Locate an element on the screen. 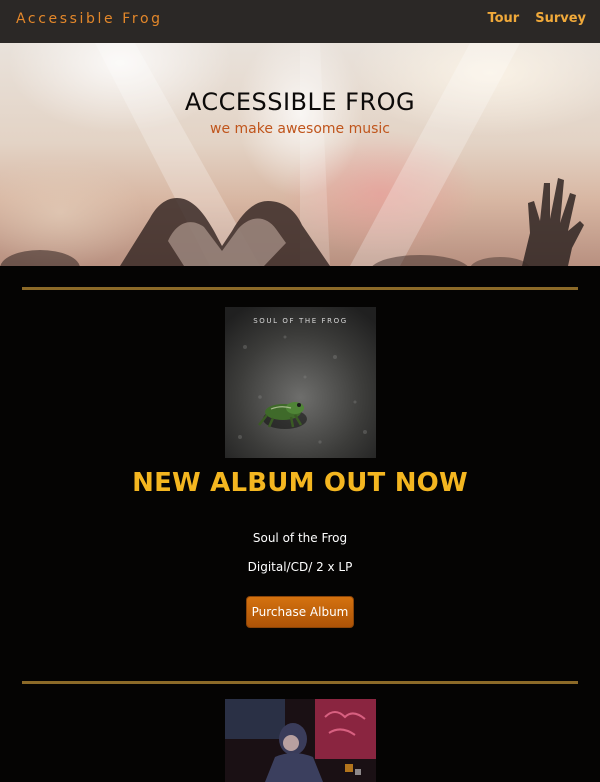 This screenshot has height=782, width=600. purchase-album-button: Purchase Album is located at coordinates (300, 612).